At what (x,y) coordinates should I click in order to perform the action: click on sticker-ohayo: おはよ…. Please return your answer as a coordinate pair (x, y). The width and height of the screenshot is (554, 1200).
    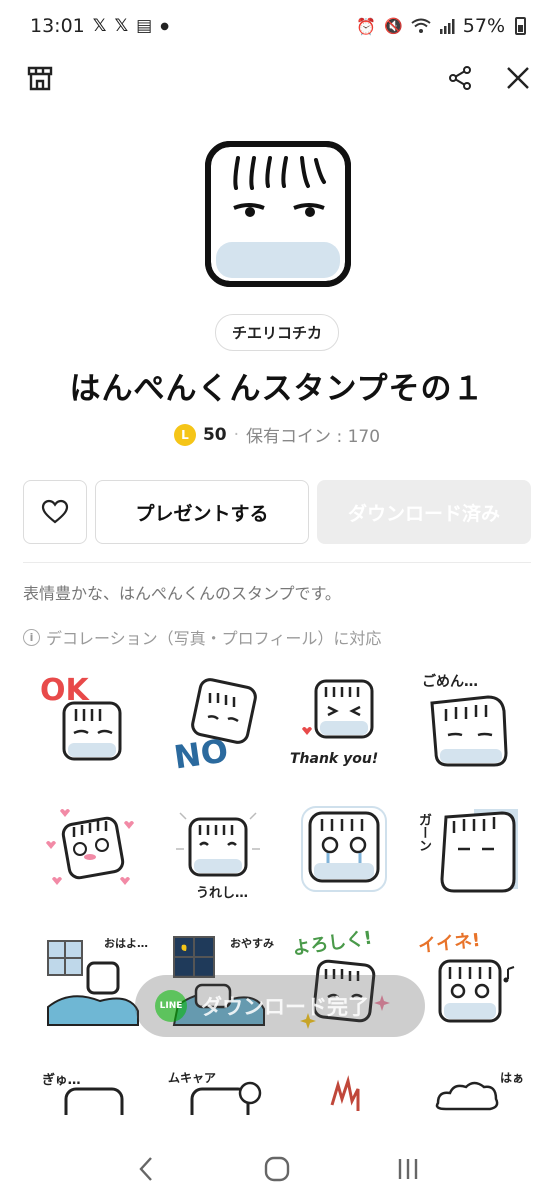
    Looking at the image, I should click on (92, 981).